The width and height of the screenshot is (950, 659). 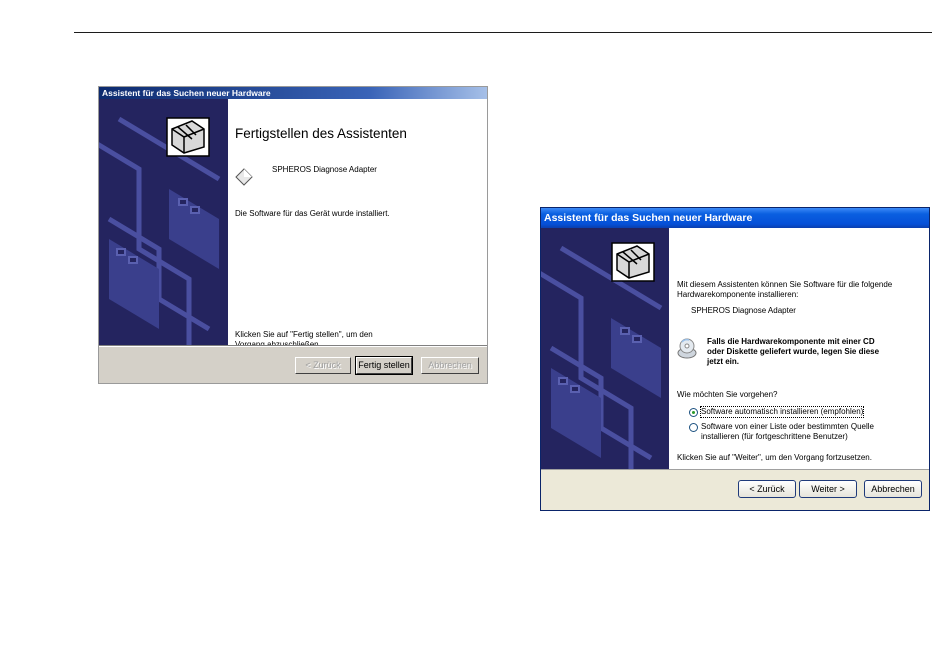 I want to click on wizard-heading: Fertigstellen des Assistenten, so click(x=321, y=133).